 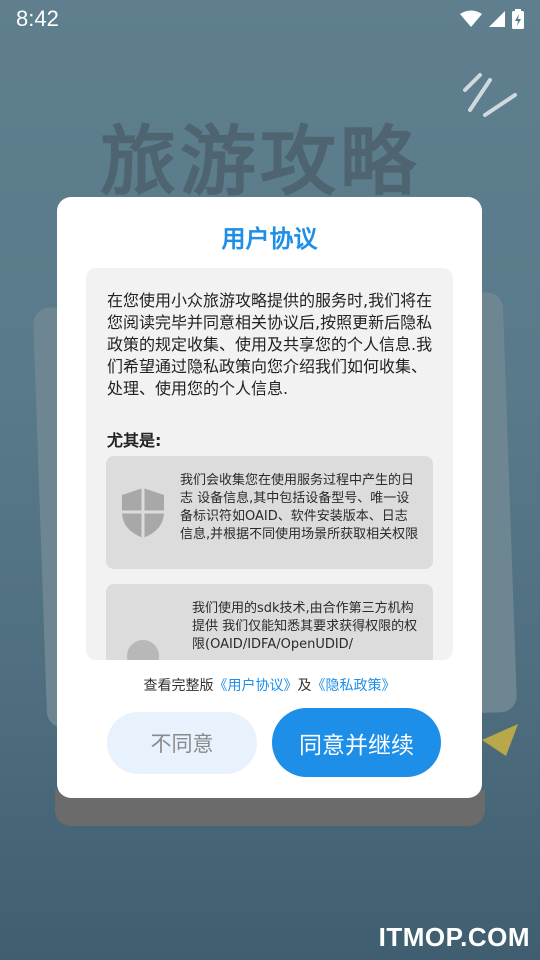 What do you see at coordinates (143, 513) in the screenshot?
I see `shield-icon` at bounding box center [143, 513].